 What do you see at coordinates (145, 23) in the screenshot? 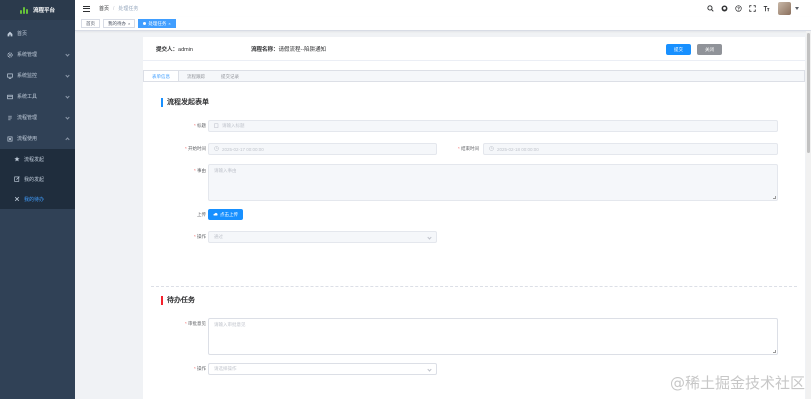
I see `active-dot-icon` at bounding box center [145, 23].